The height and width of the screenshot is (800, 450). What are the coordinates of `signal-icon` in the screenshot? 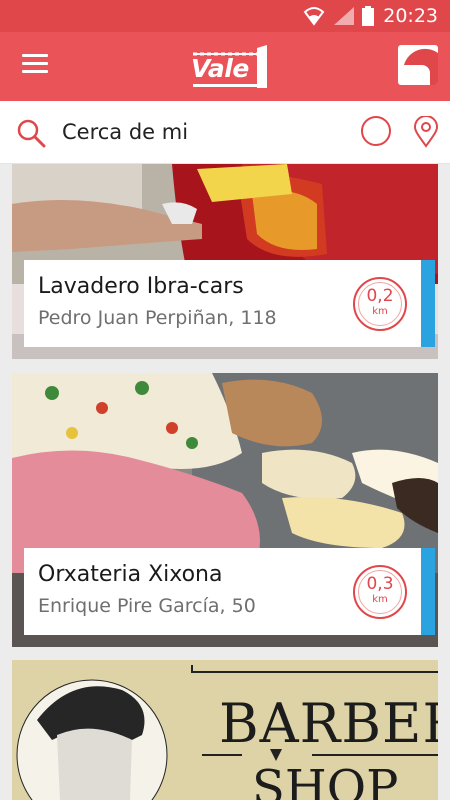 It's located at (344, 16).